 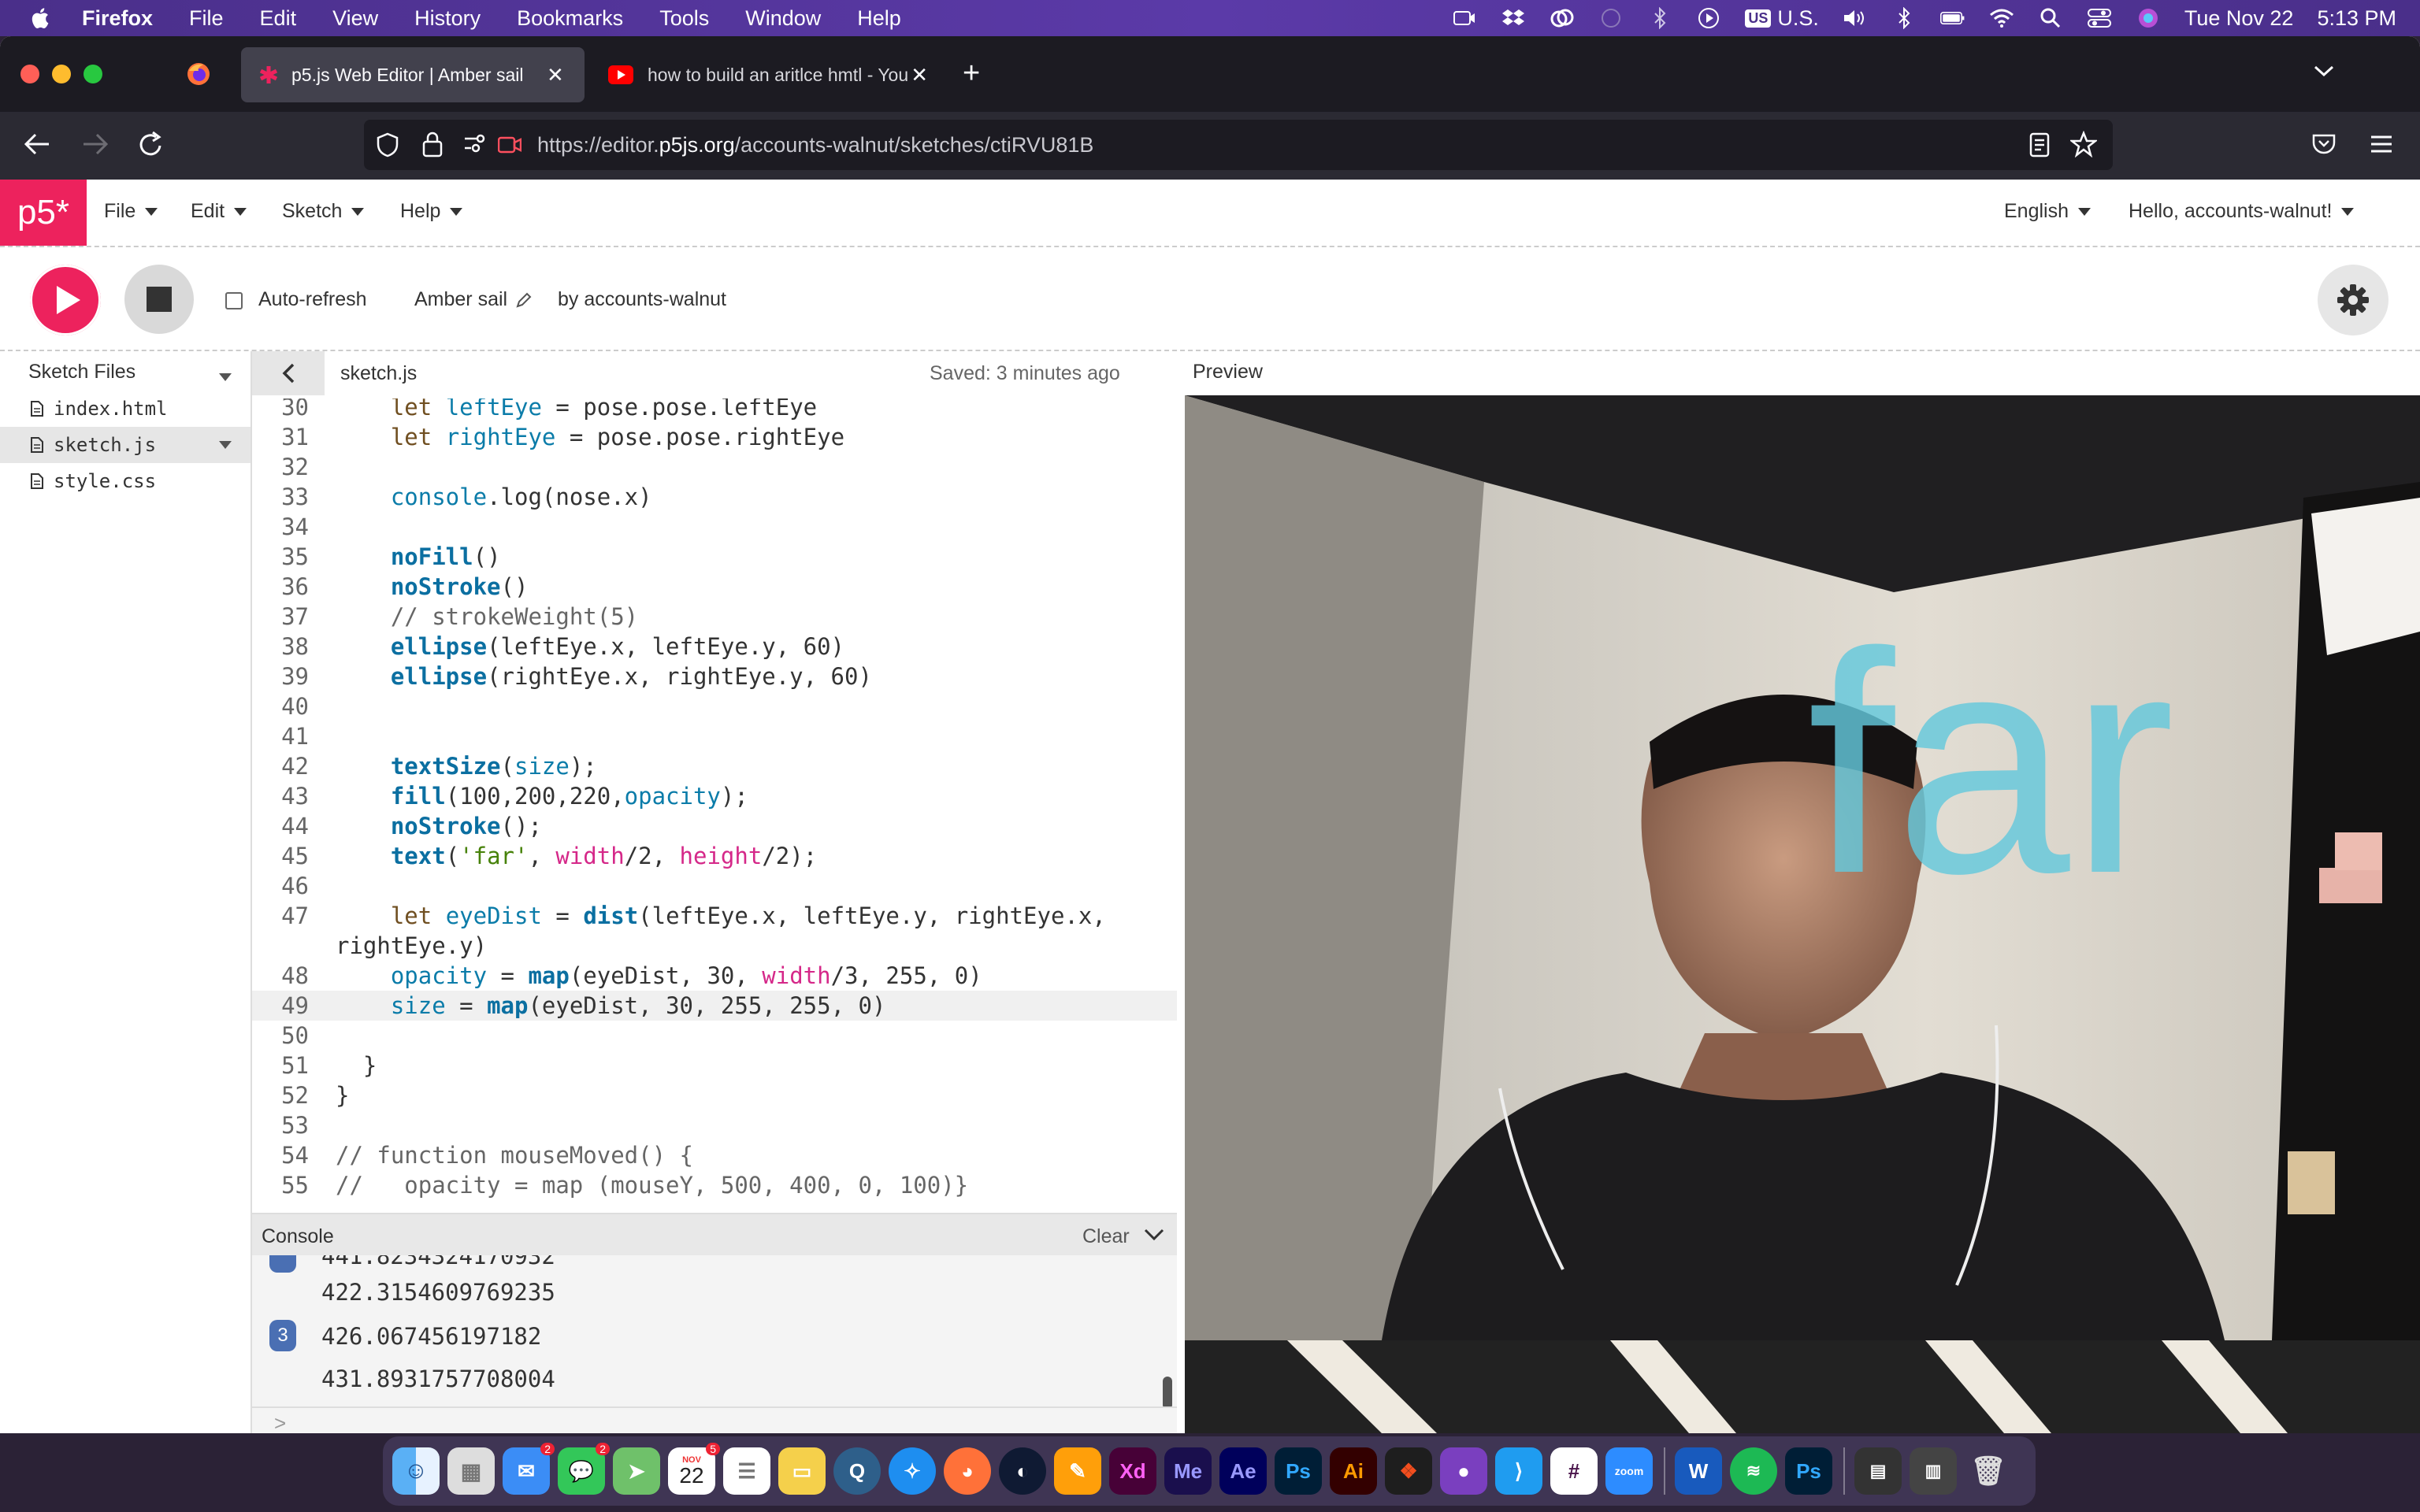 What do you see at coordinates (225, 445) in the screenshot?
I see `file-options-icon` at bounding box center [225, 445].